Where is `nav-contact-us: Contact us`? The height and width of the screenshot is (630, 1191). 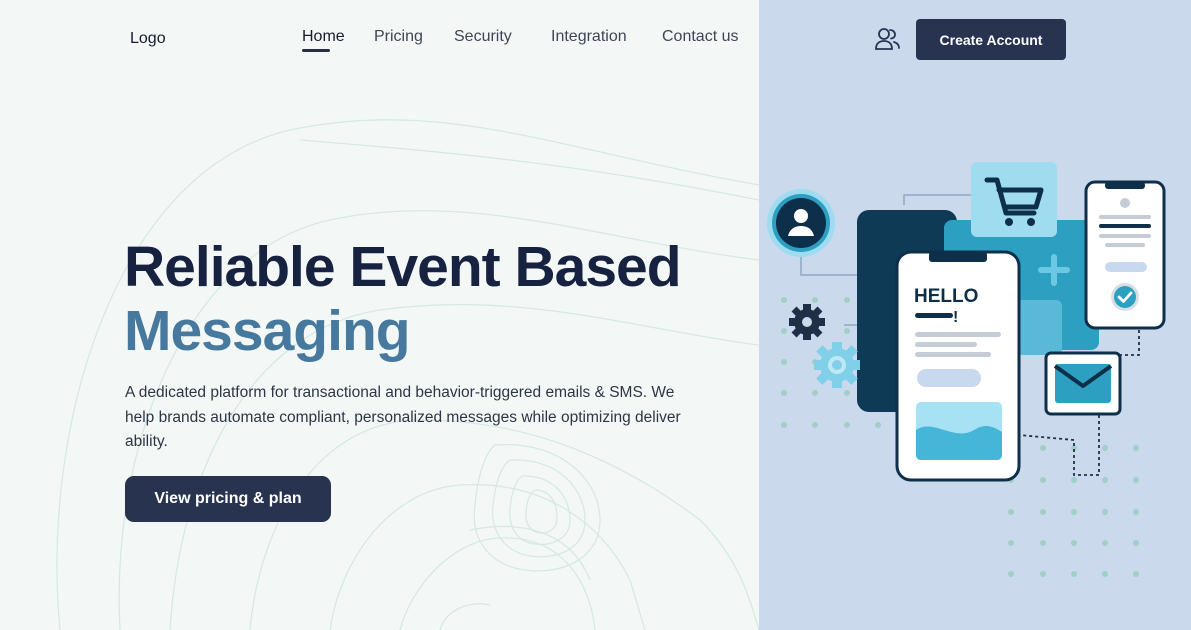 nav-contact-us: Contact us is located at coordinates (700, 37).